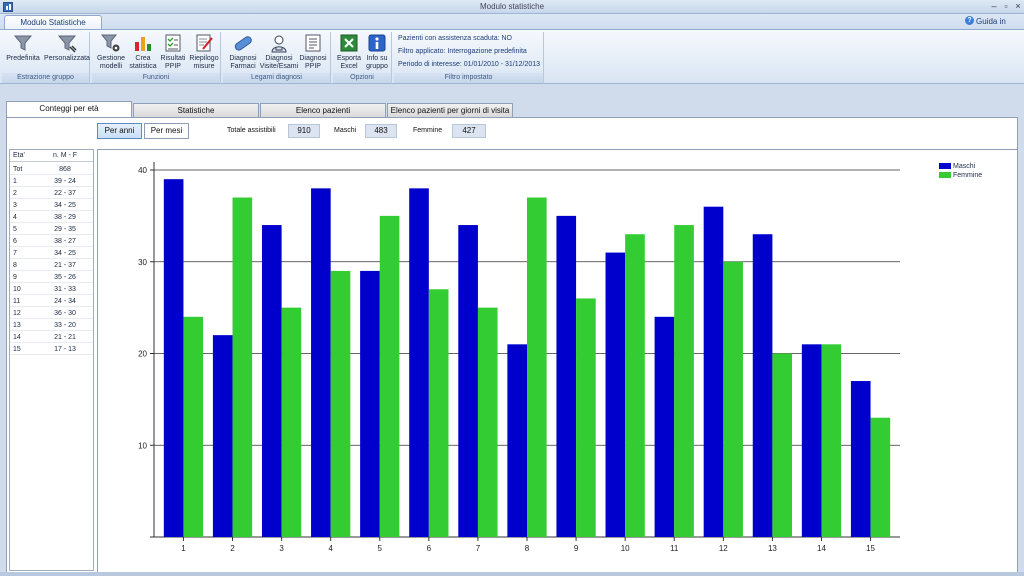  Describe the element at coordinates (111, 52) in the screenshot. I see `gestione-modelli-button: Gestione modelli` at that location.